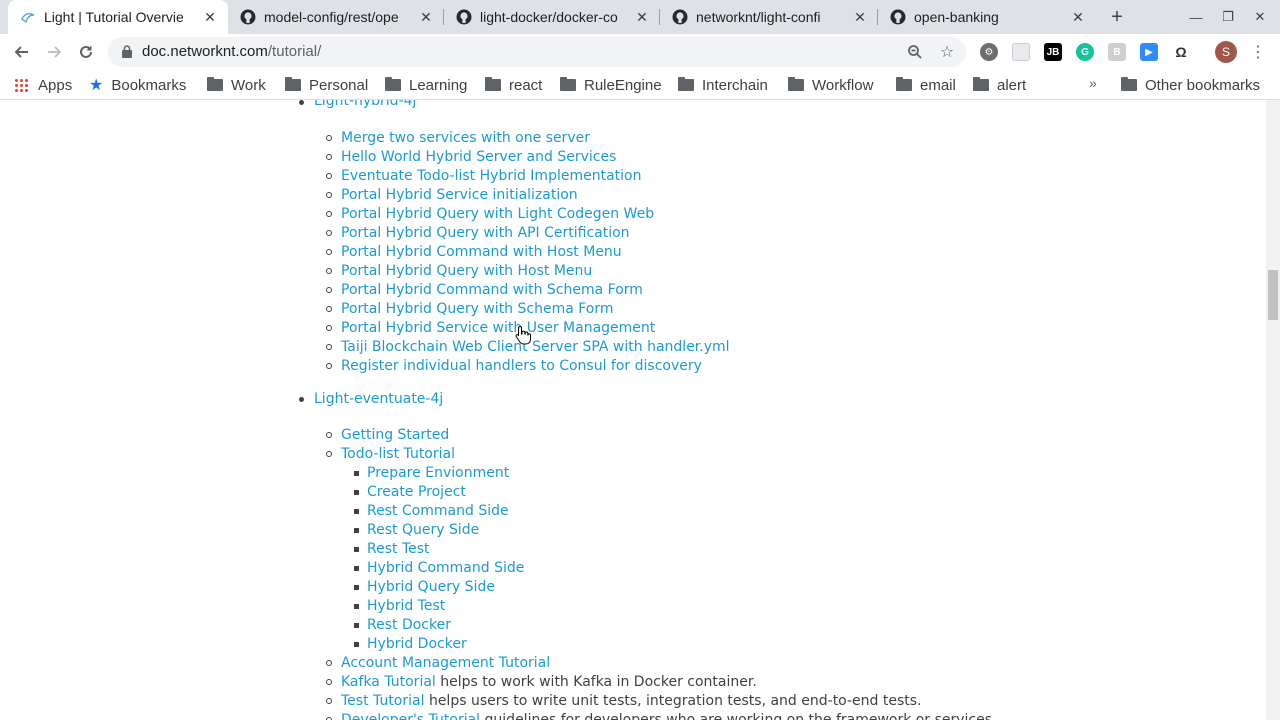  What do you see at coordinates (416, 492) in the screenshot?
I see `todo-step-link: Create Project` at bounding box center [416, 492].